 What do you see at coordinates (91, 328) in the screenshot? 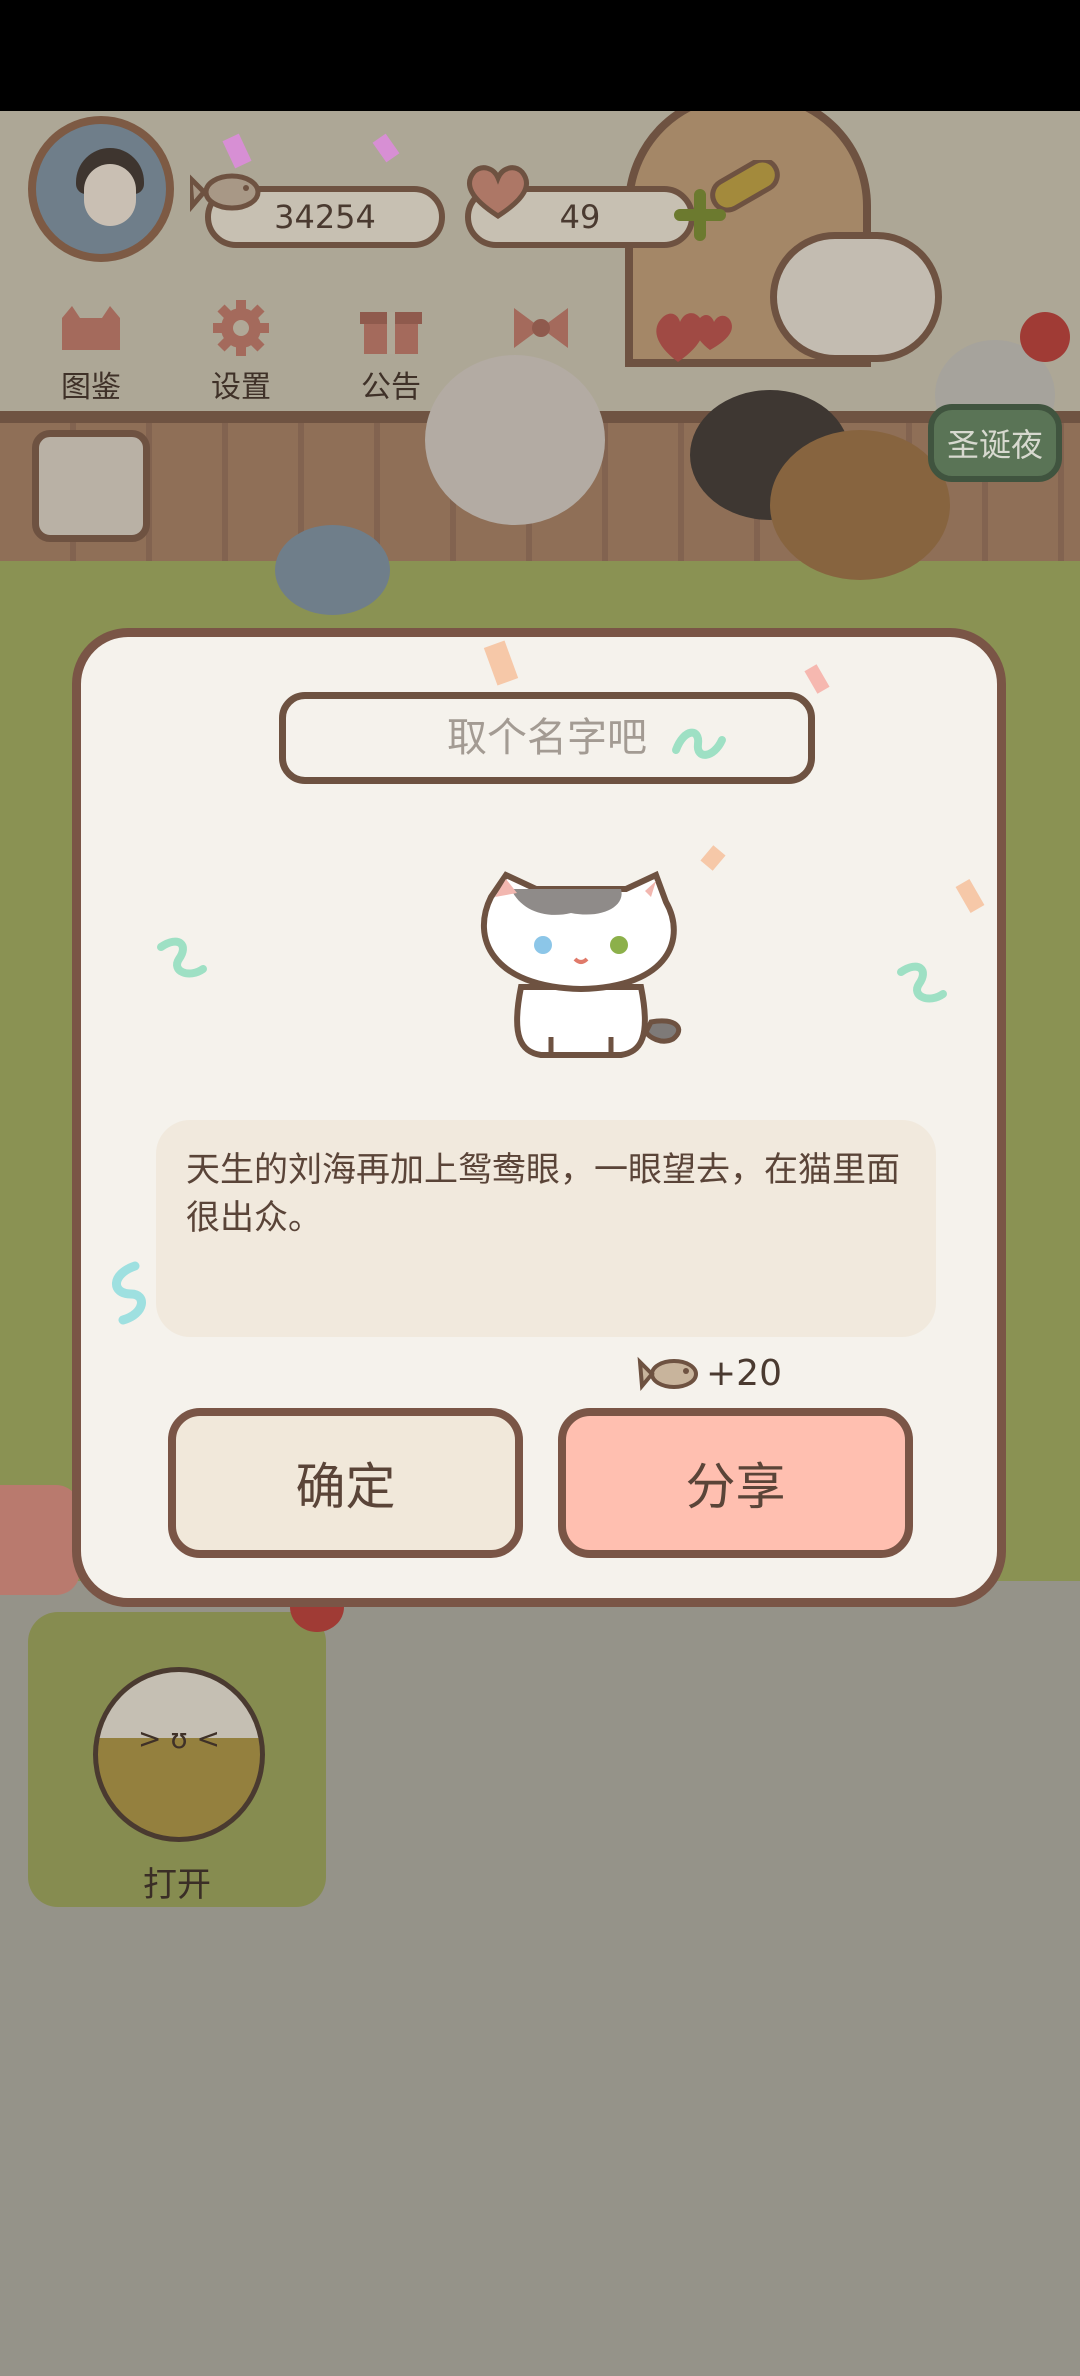
I see `cat-book-icon` at bounding box center [91, 328].